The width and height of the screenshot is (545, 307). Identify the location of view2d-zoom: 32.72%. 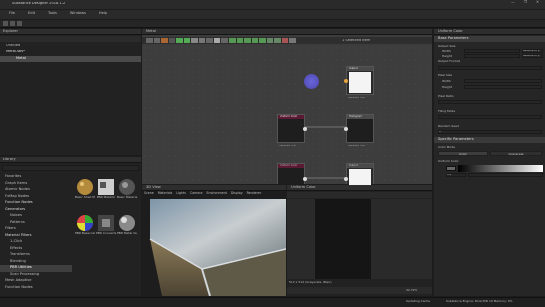
(411, 290).